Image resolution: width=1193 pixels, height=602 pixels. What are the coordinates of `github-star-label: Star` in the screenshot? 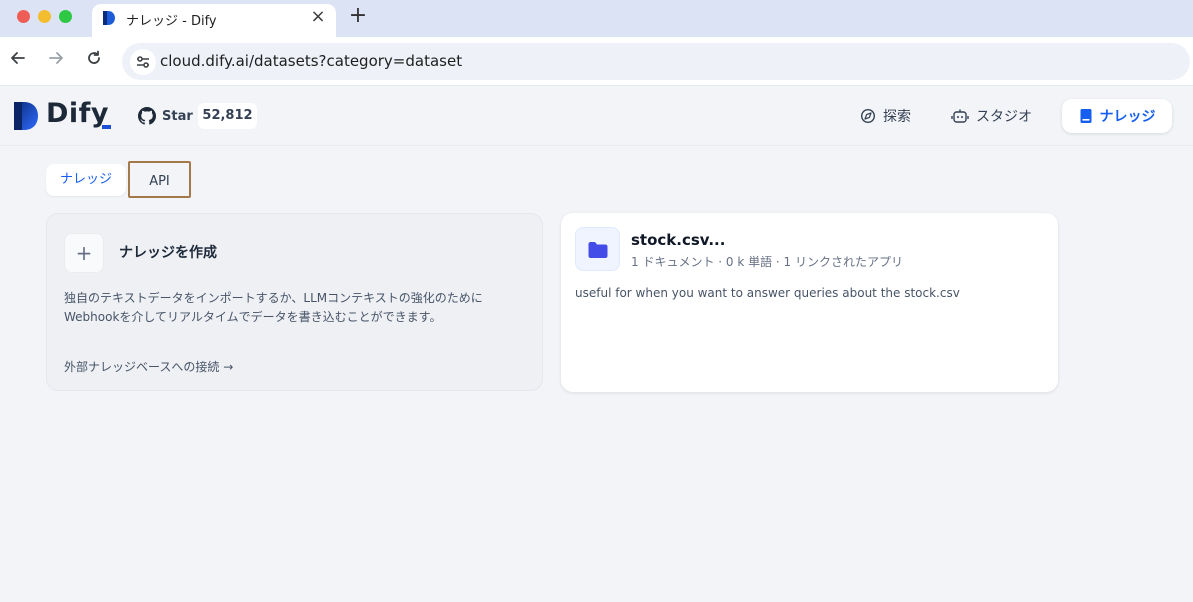 It's located at (177, 116).